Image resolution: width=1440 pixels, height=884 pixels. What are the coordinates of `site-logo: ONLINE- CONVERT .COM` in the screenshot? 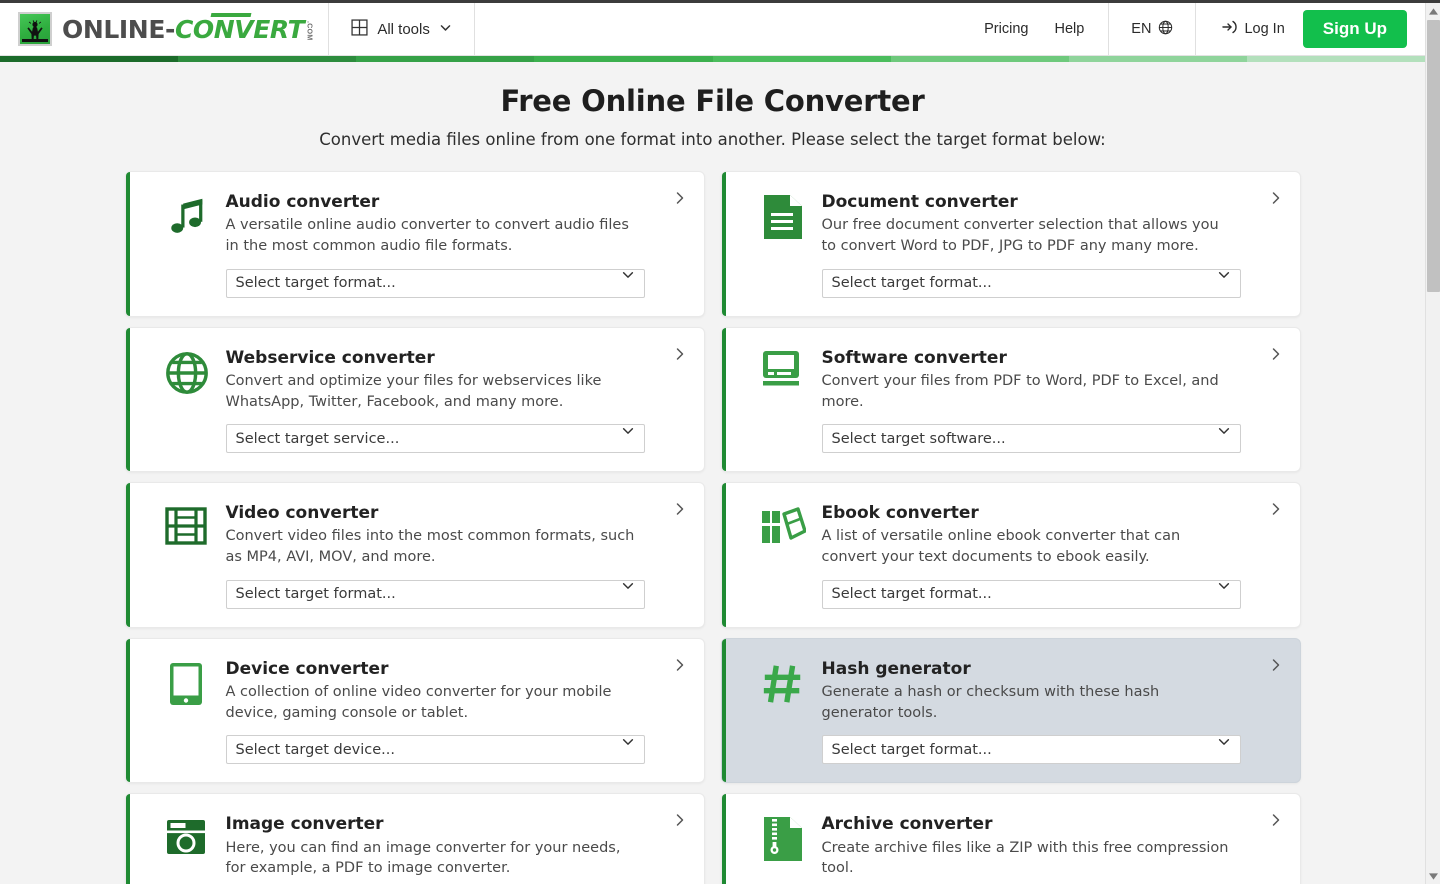 It's located at (165, 29).